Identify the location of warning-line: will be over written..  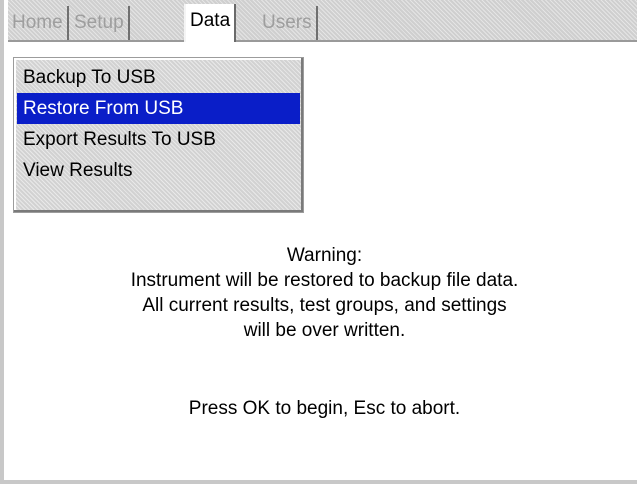
(324, 330).